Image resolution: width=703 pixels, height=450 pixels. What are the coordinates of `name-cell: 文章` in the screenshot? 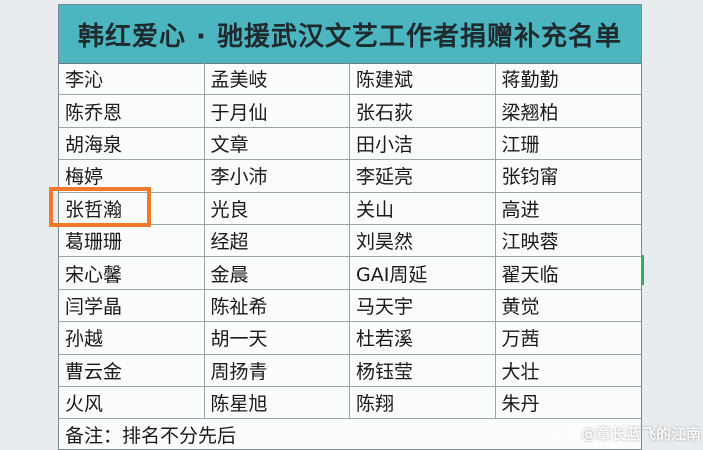 It's located at (277, 143).